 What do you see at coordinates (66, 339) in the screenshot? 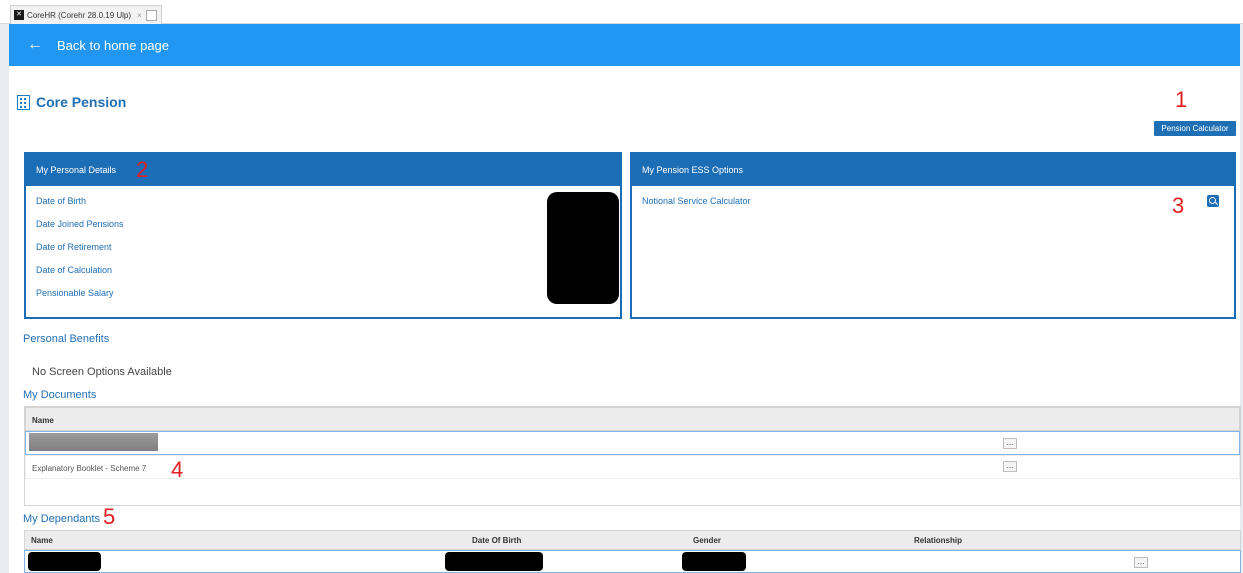
I see `personal-benefits-title: Personal Benefits` at bounding box center [66, 339].